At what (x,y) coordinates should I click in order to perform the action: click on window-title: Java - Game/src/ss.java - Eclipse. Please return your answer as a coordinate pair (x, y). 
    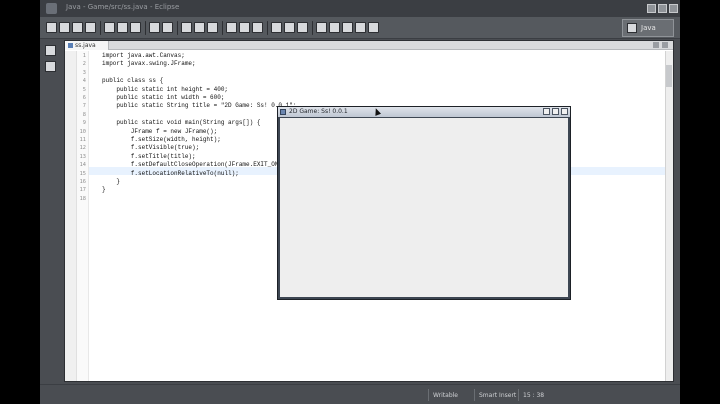
    Looking at the image, I should click on (123, 7).